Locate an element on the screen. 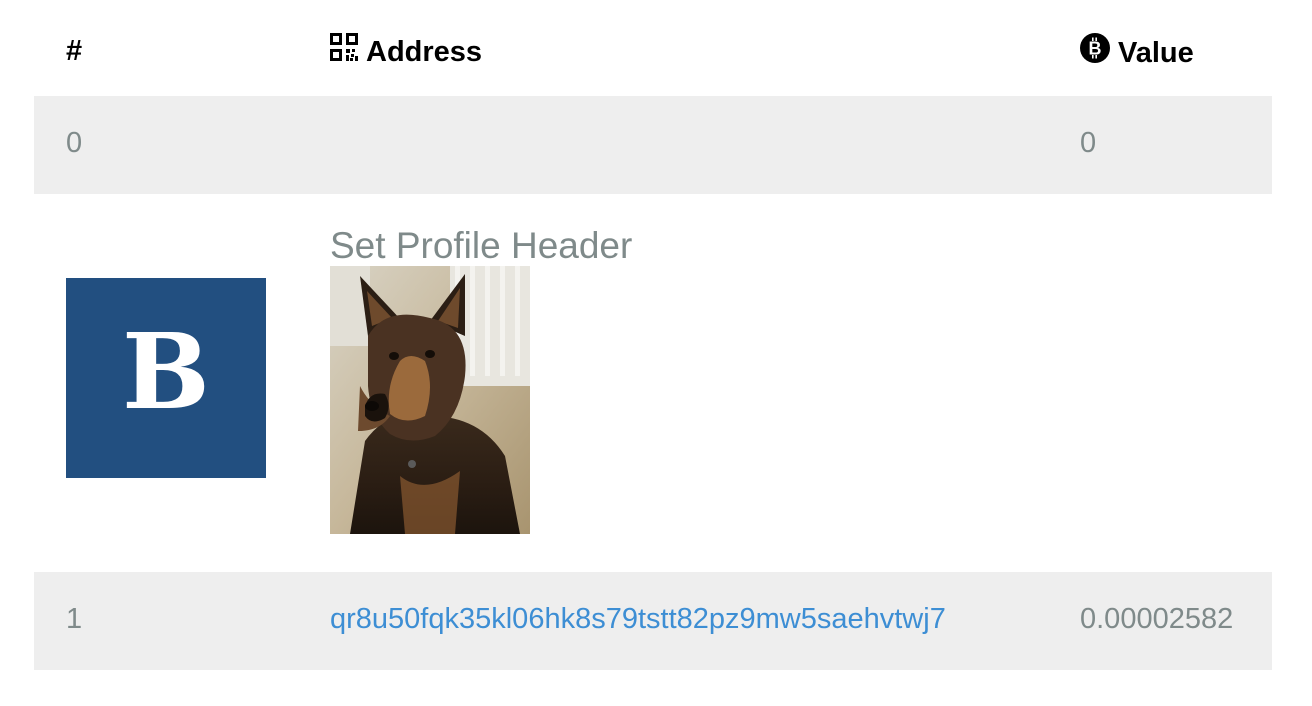 The width and height of the screenshot is (1312, 706). column-header-value: B Value is located at coordinates (1137, 52).